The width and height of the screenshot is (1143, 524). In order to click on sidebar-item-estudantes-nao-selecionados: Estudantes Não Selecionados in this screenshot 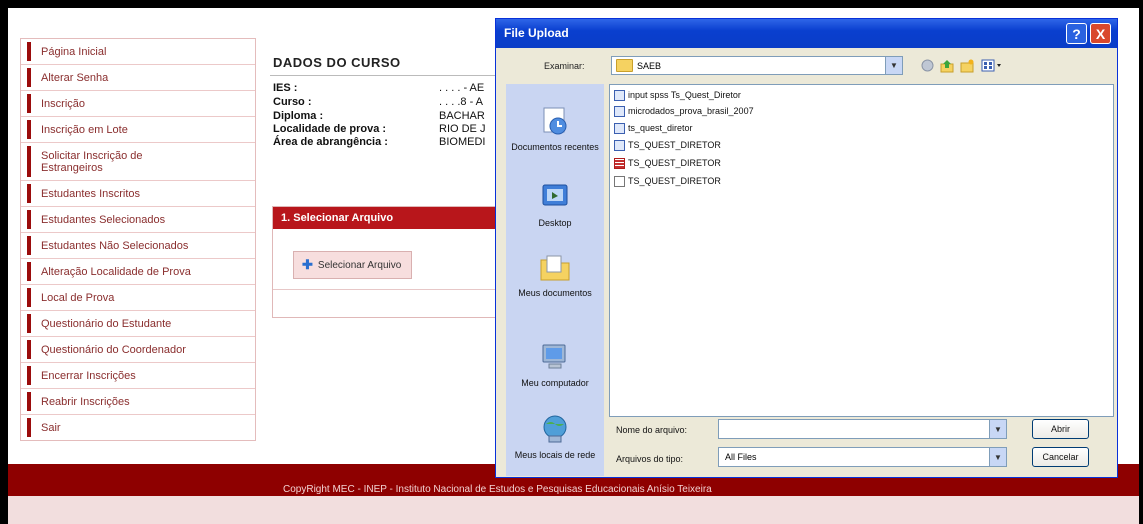, I will do `click(138, 246)`.